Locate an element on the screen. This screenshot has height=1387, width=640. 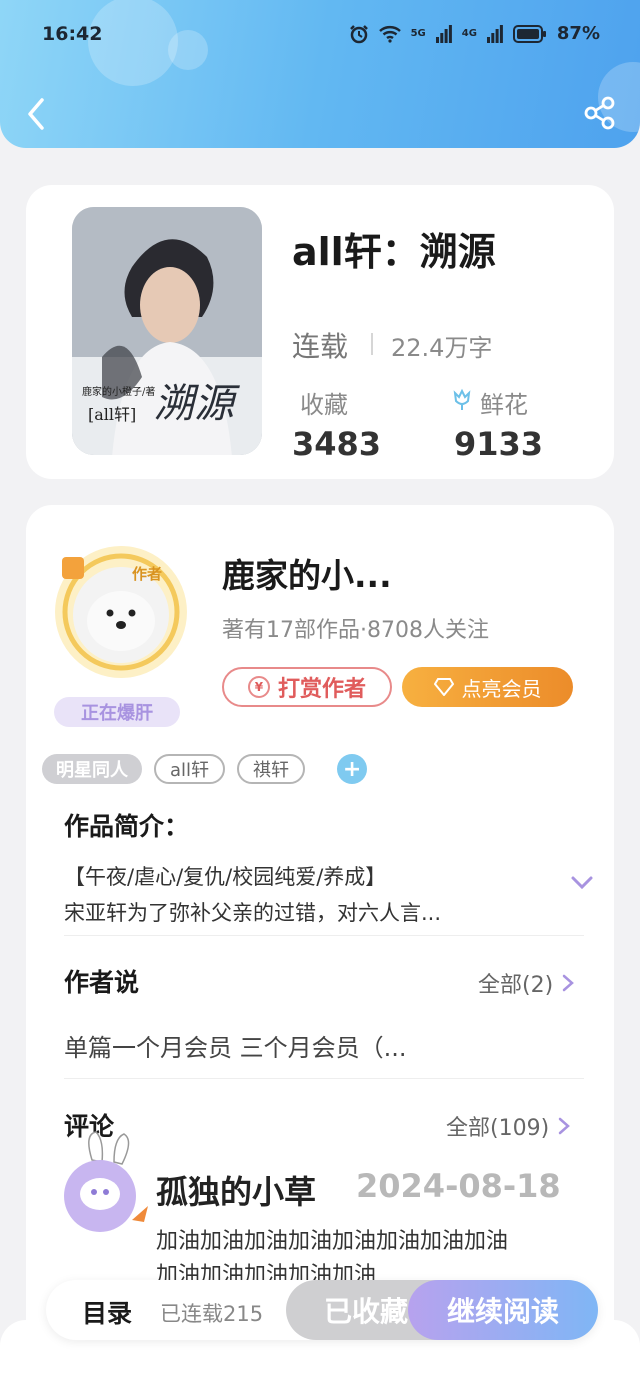
signal-5g-label: 5G is located at coordinates (418, 33).